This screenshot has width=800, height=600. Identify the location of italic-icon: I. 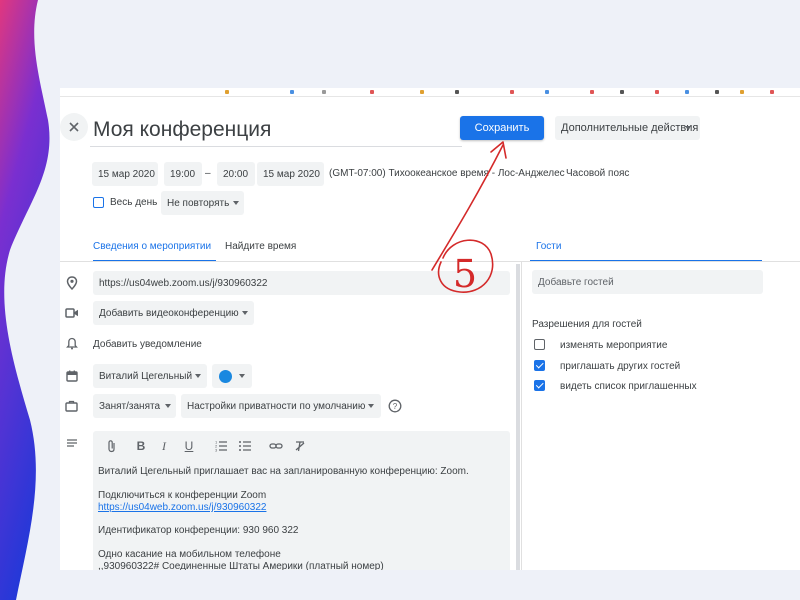
(164, 446).